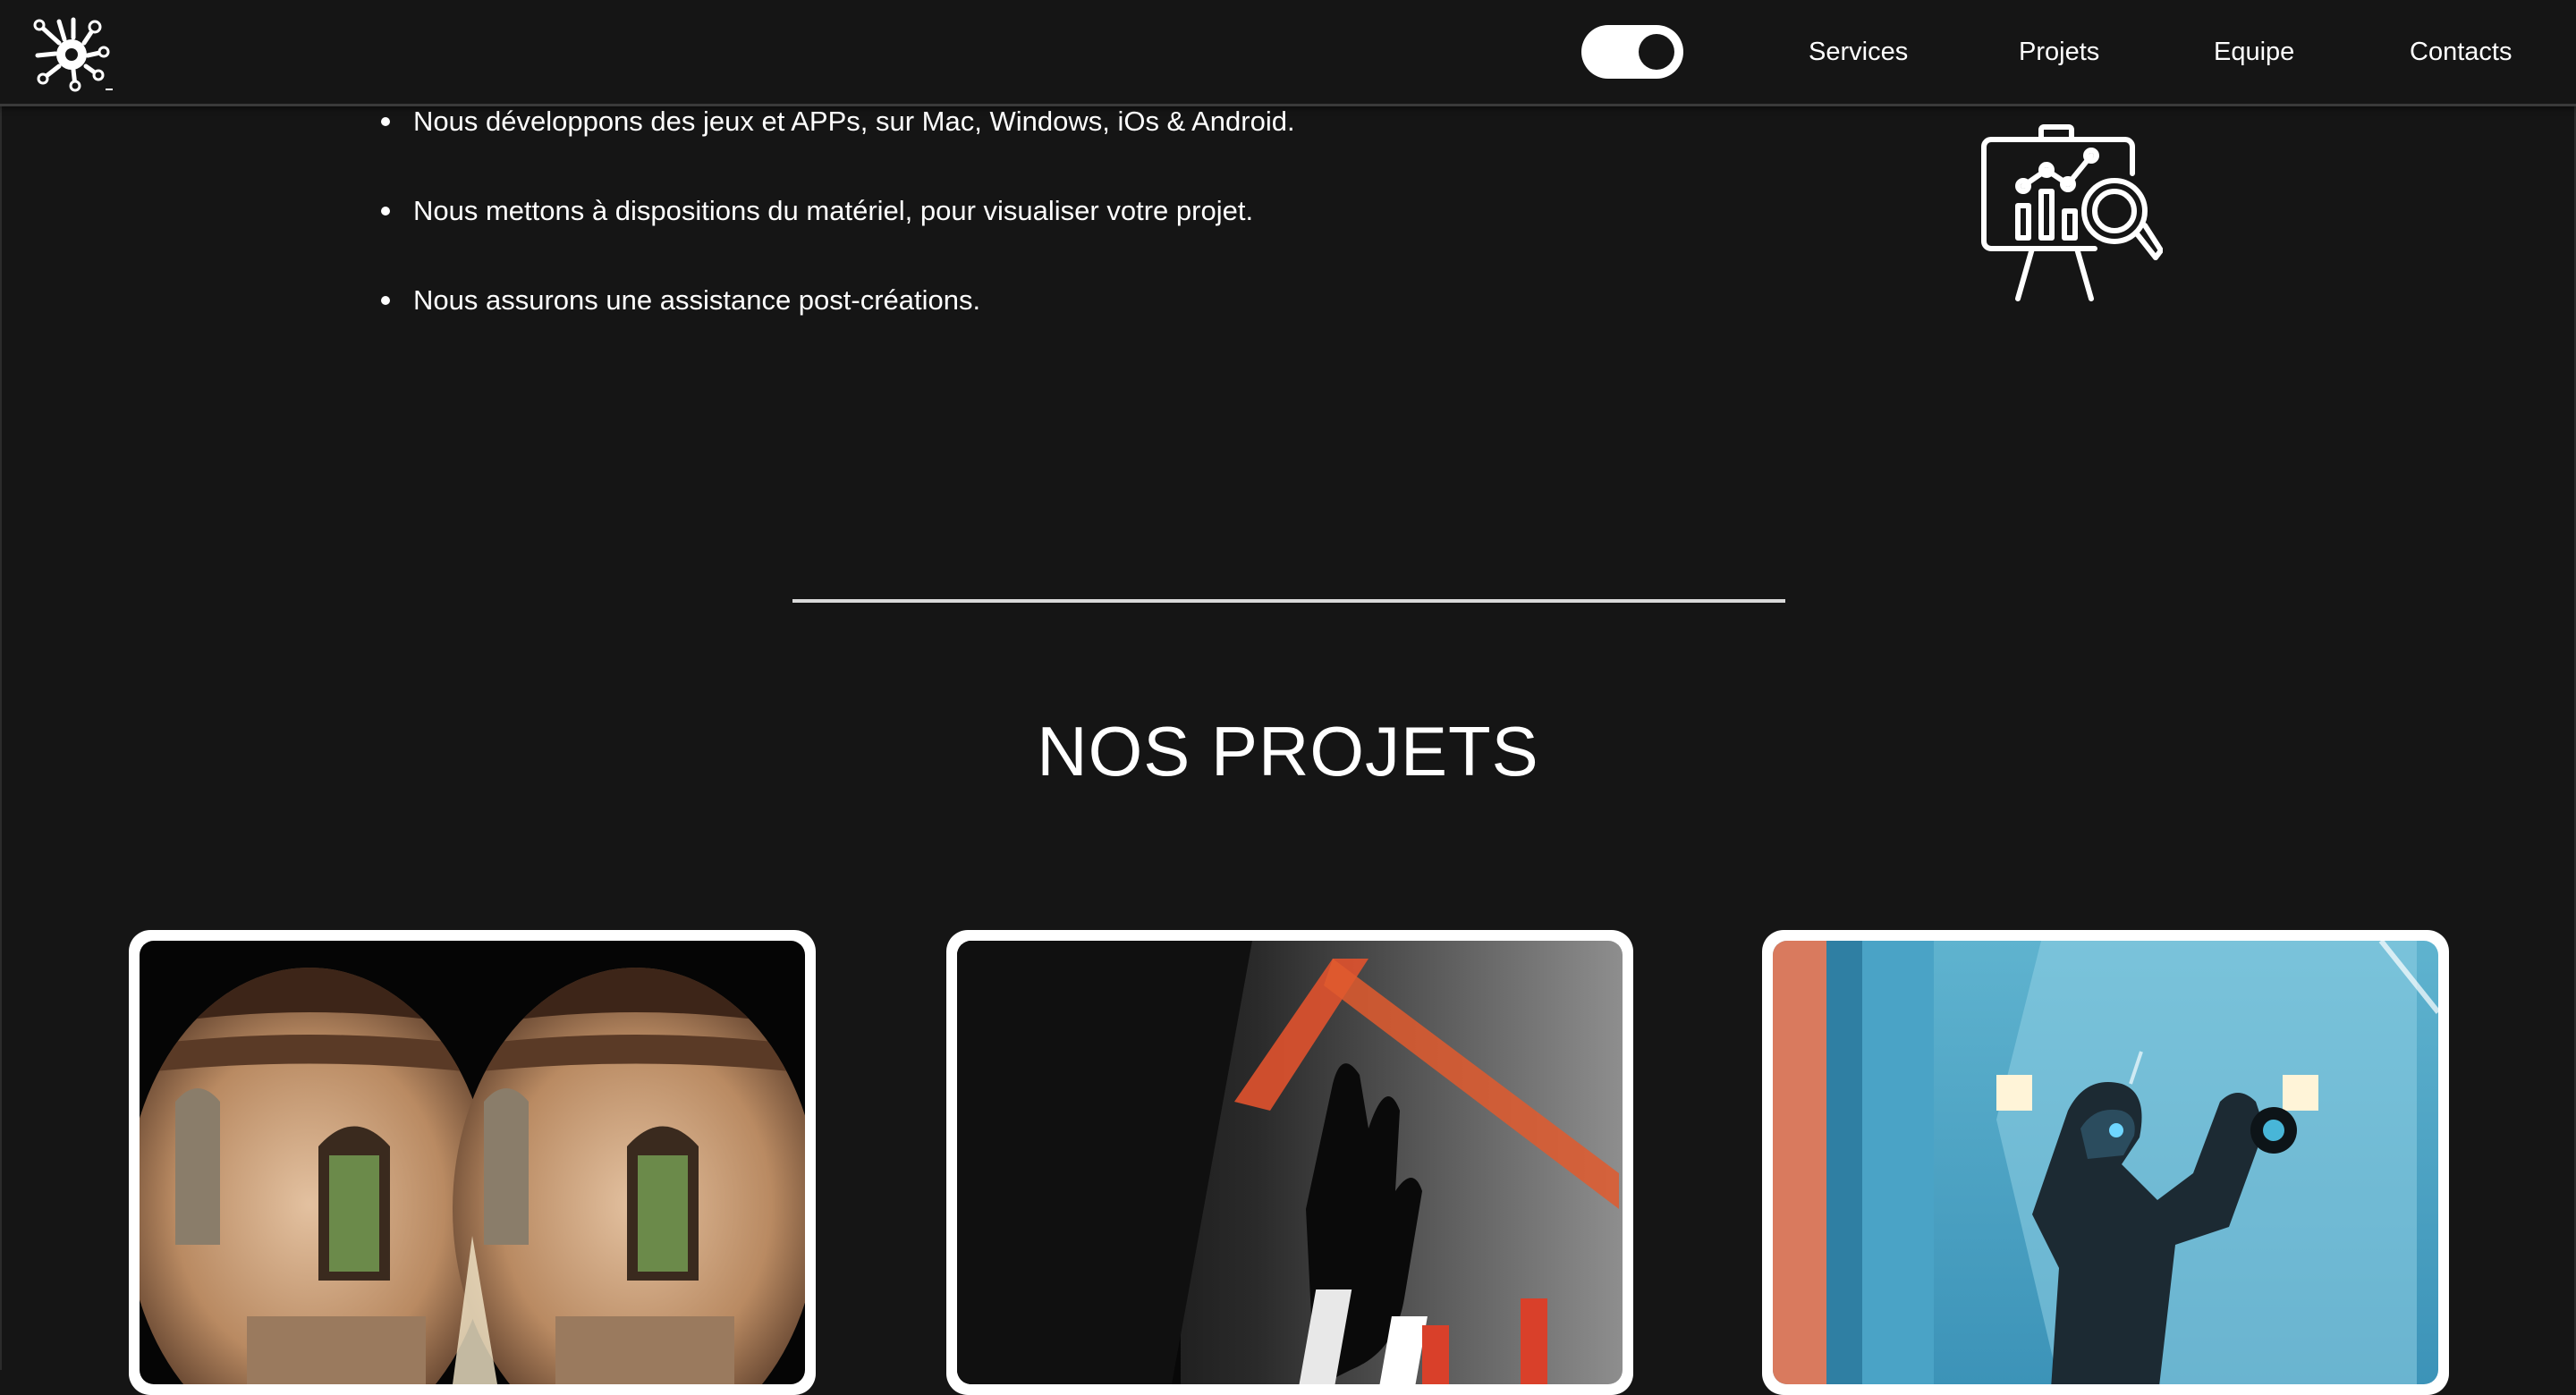 The height and width of the screenshot is (1395, 2576). Describe the element at coordinates (2461, 52) in the screenshot. I see `nav-link-contacts: Contacts` at that location.